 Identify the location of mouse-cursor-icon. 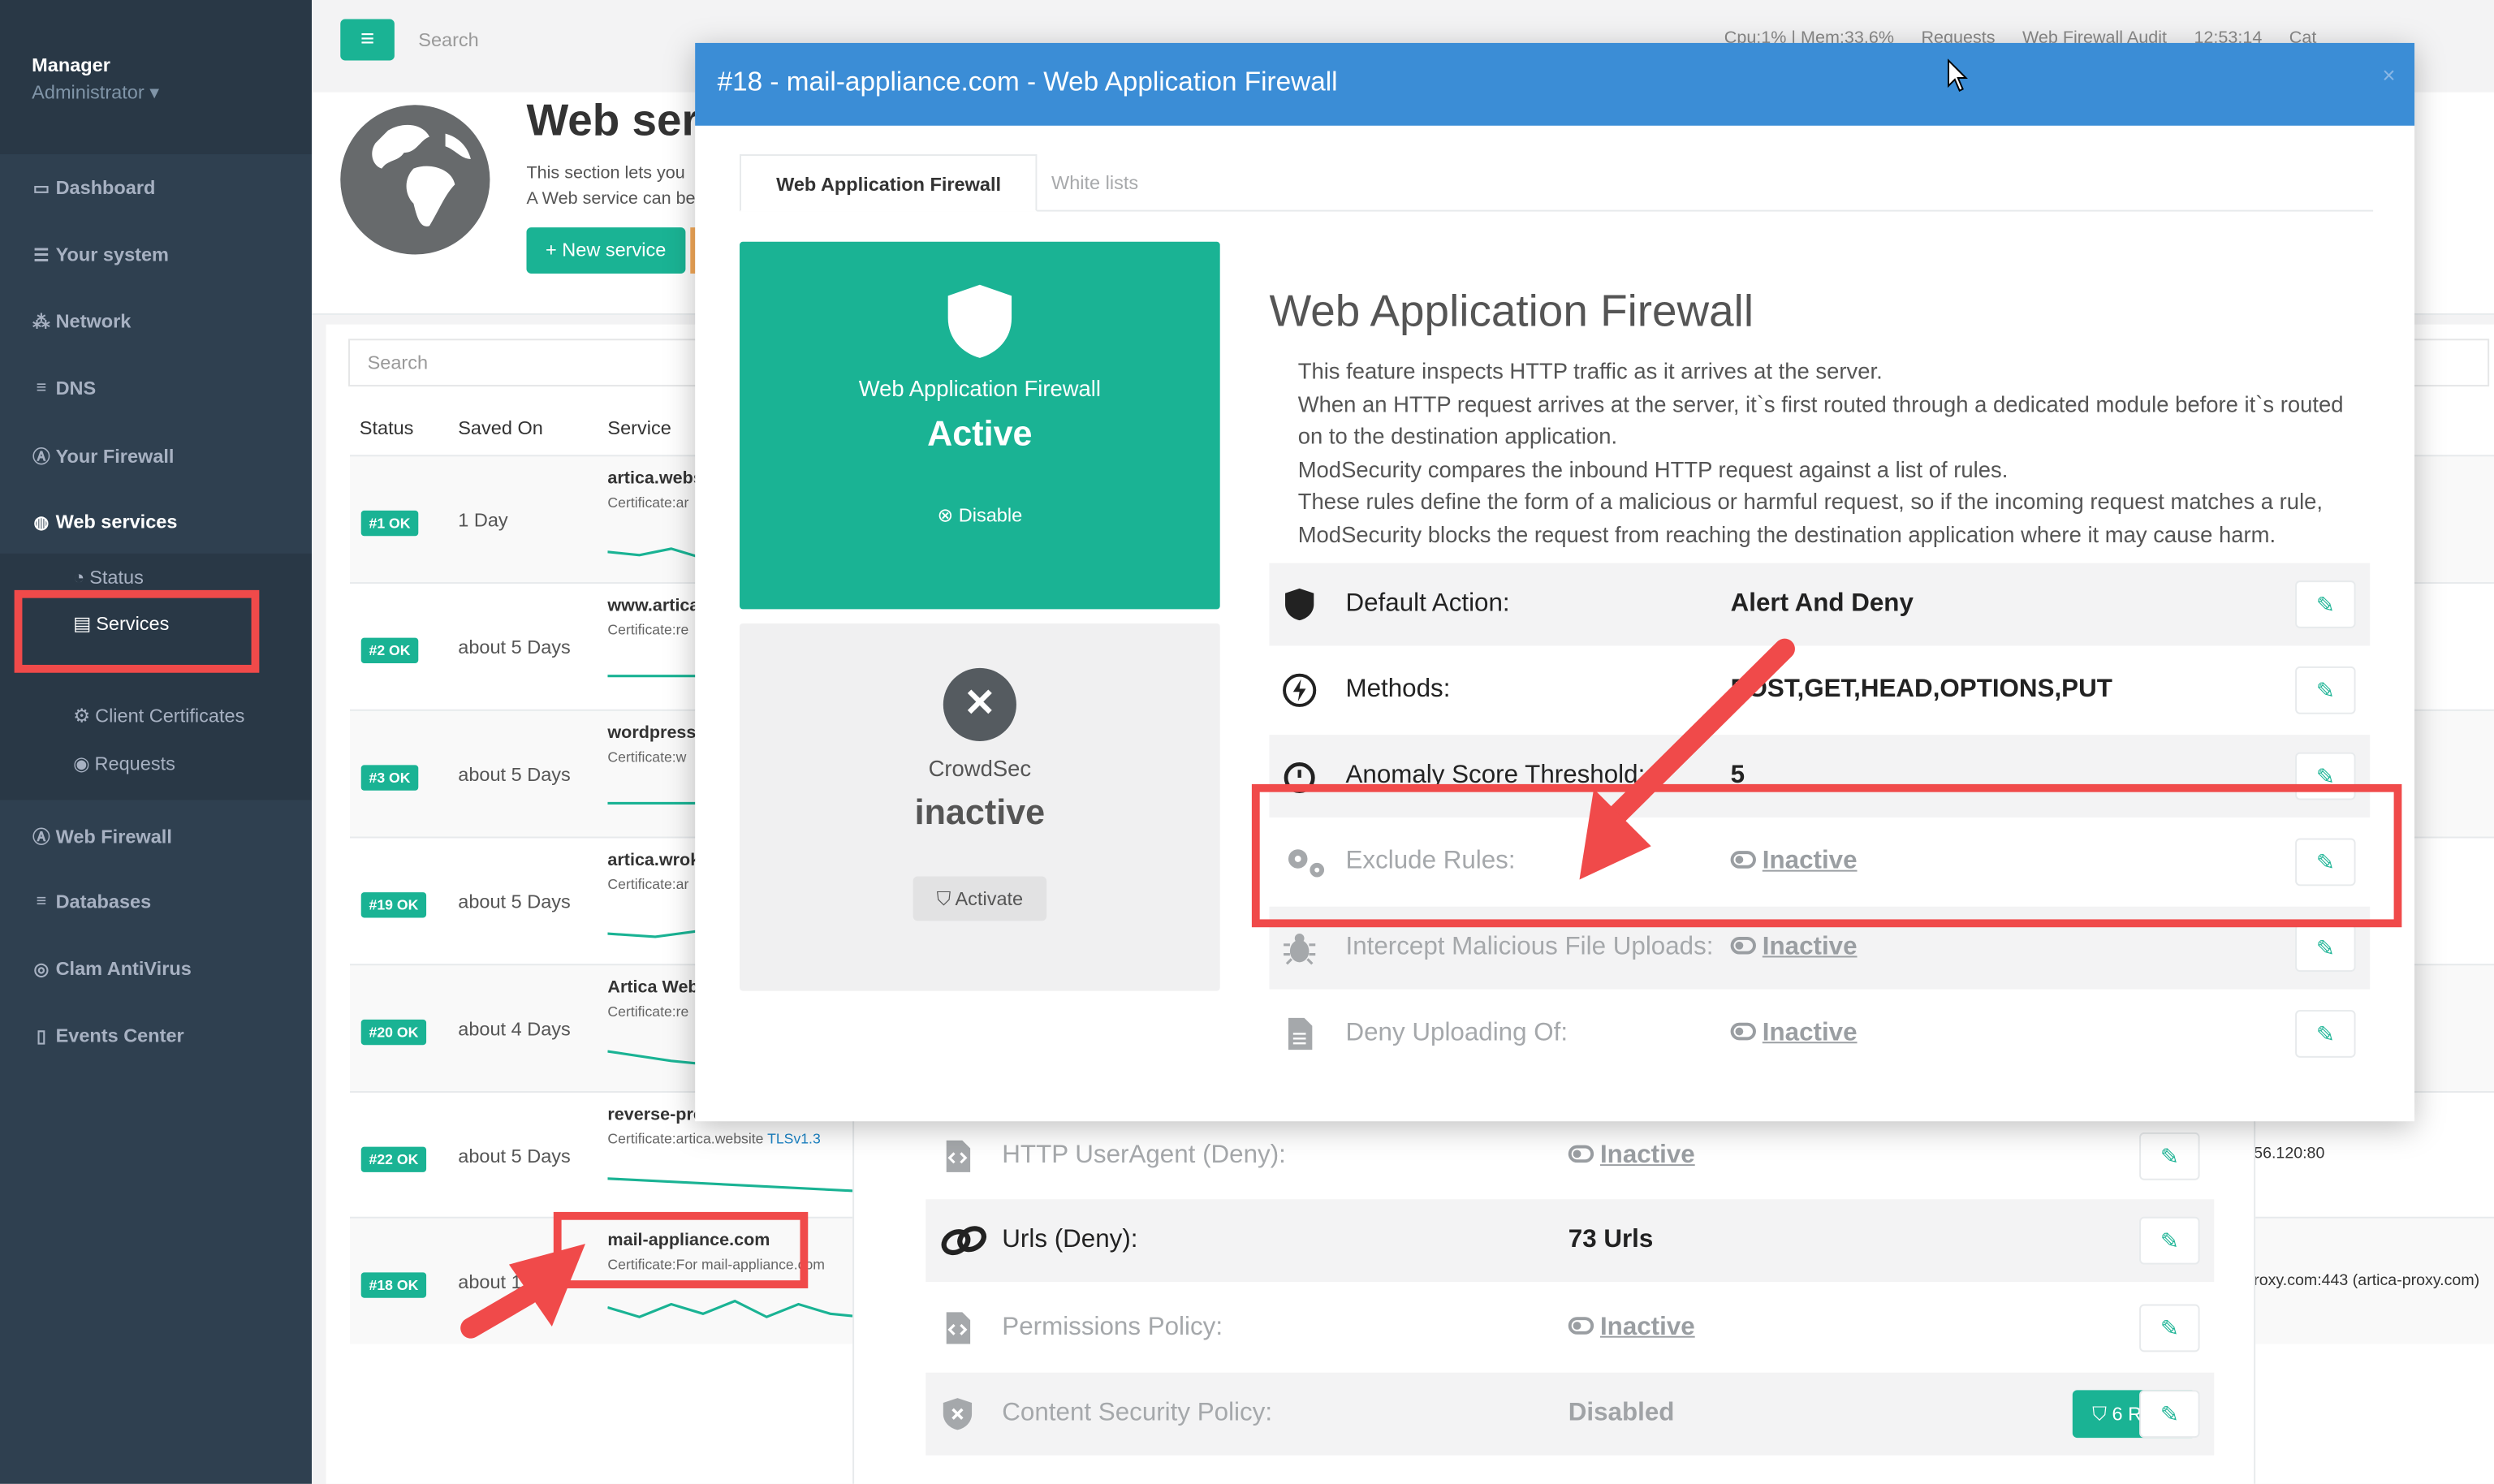
(1958, 75).